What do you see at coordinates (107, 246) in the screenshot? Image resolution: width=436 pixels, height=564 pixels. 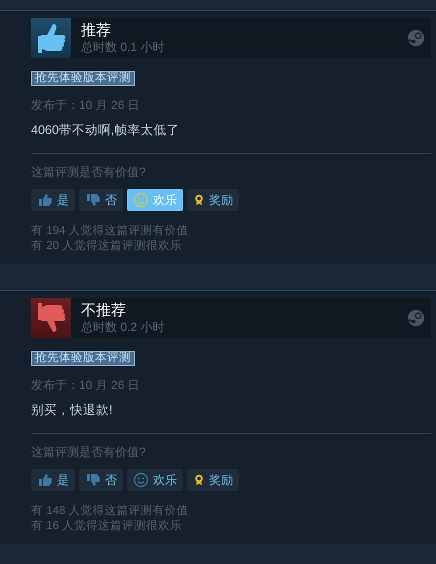 I see `vote-count-text: 有 20 人觉得这篇评测很欢乐` at bounding box center [107, 246].